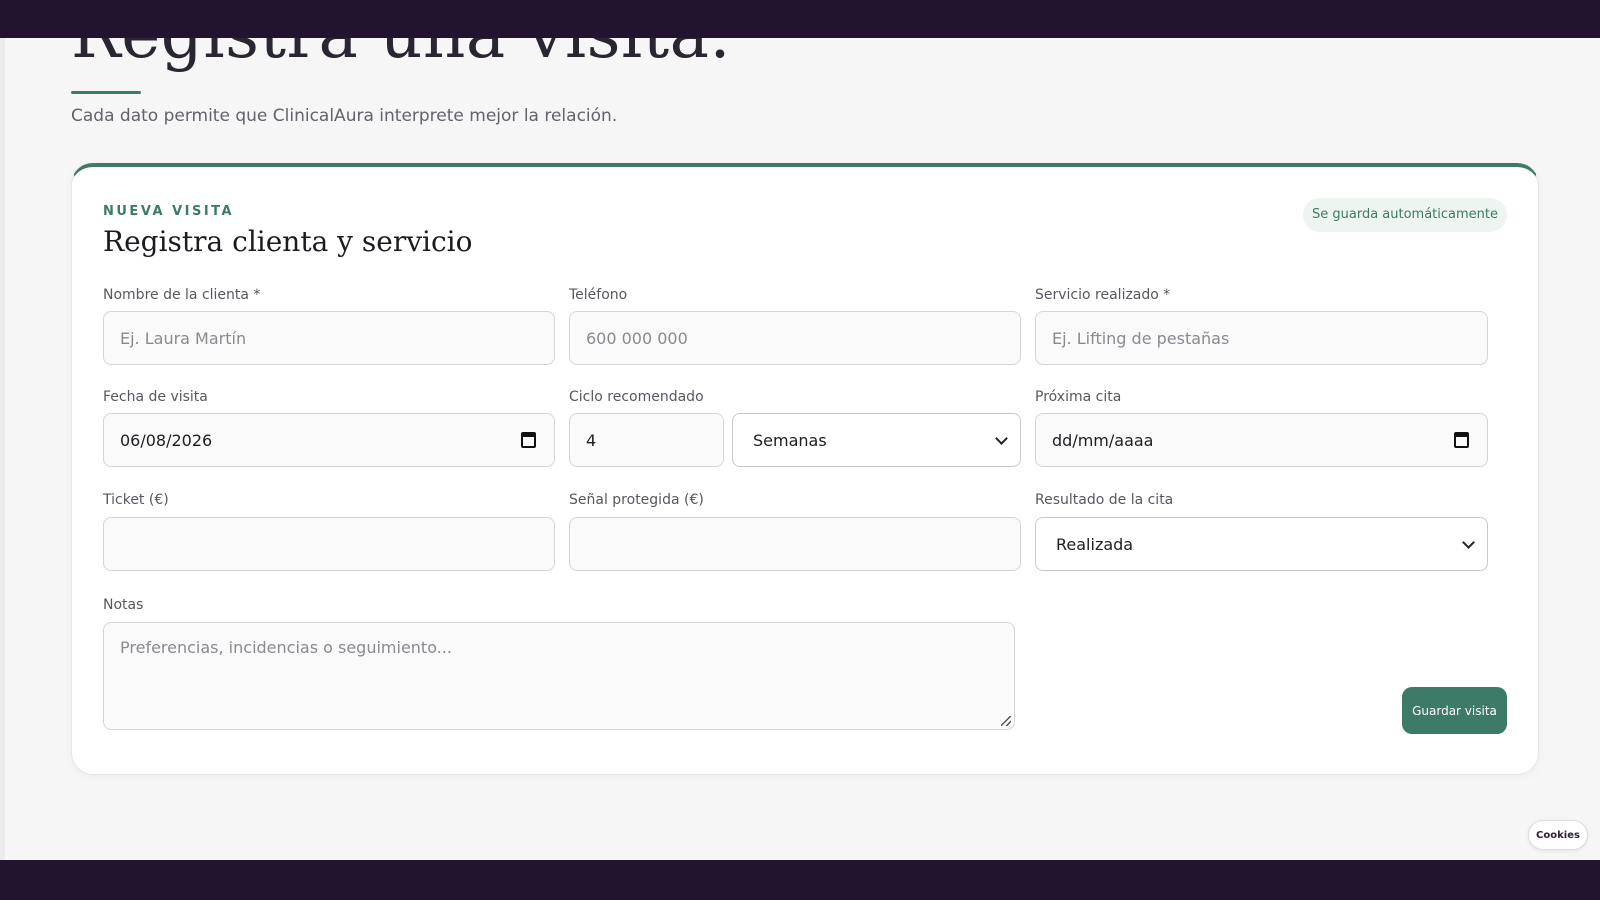 The height and width of the screenshot is (900, 1600). What do you see at coordinates (876, 440) in the screenshot?
I see `cycle-unit-select: Semanas` at bounding box center [876, 440].